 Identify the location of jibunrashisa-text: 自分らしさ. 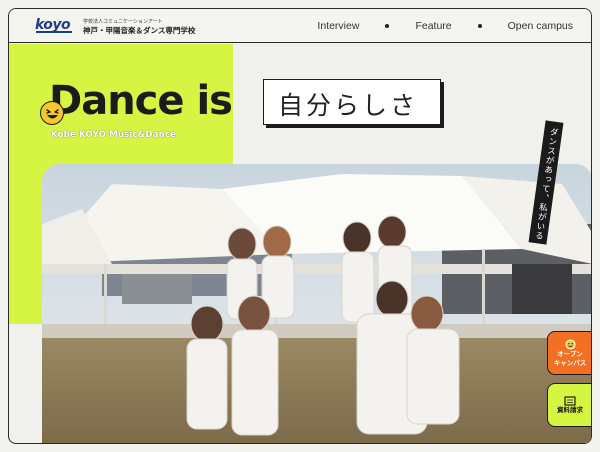
(348, 105).